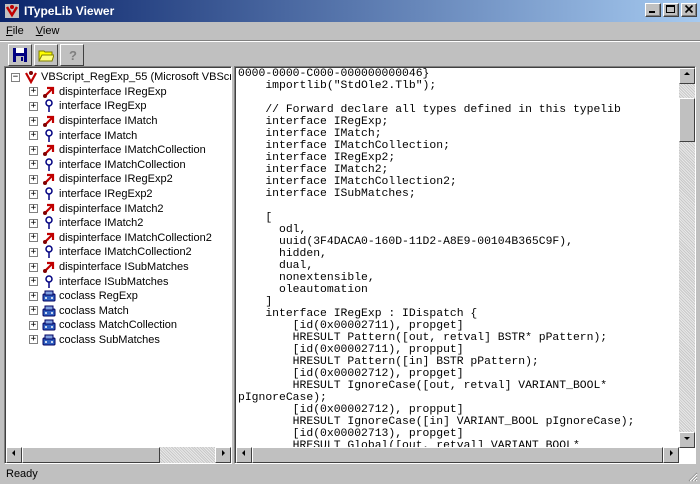  Describe the element at coordinates (98, 135) in the screenshot. I see `tree-item-label: interface IMatch` at that location.